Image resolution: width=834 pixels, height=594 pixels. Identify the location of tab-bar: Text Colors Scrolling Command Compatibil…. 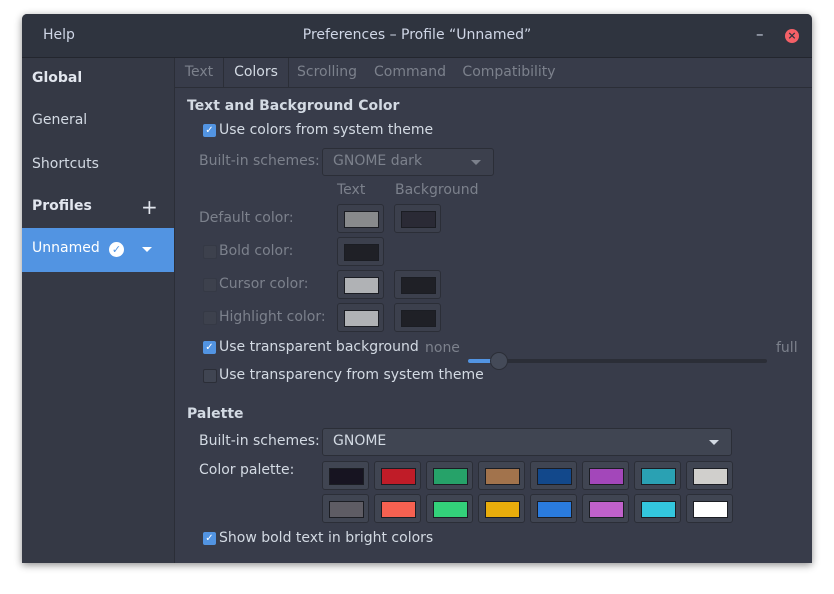
(493, 73).